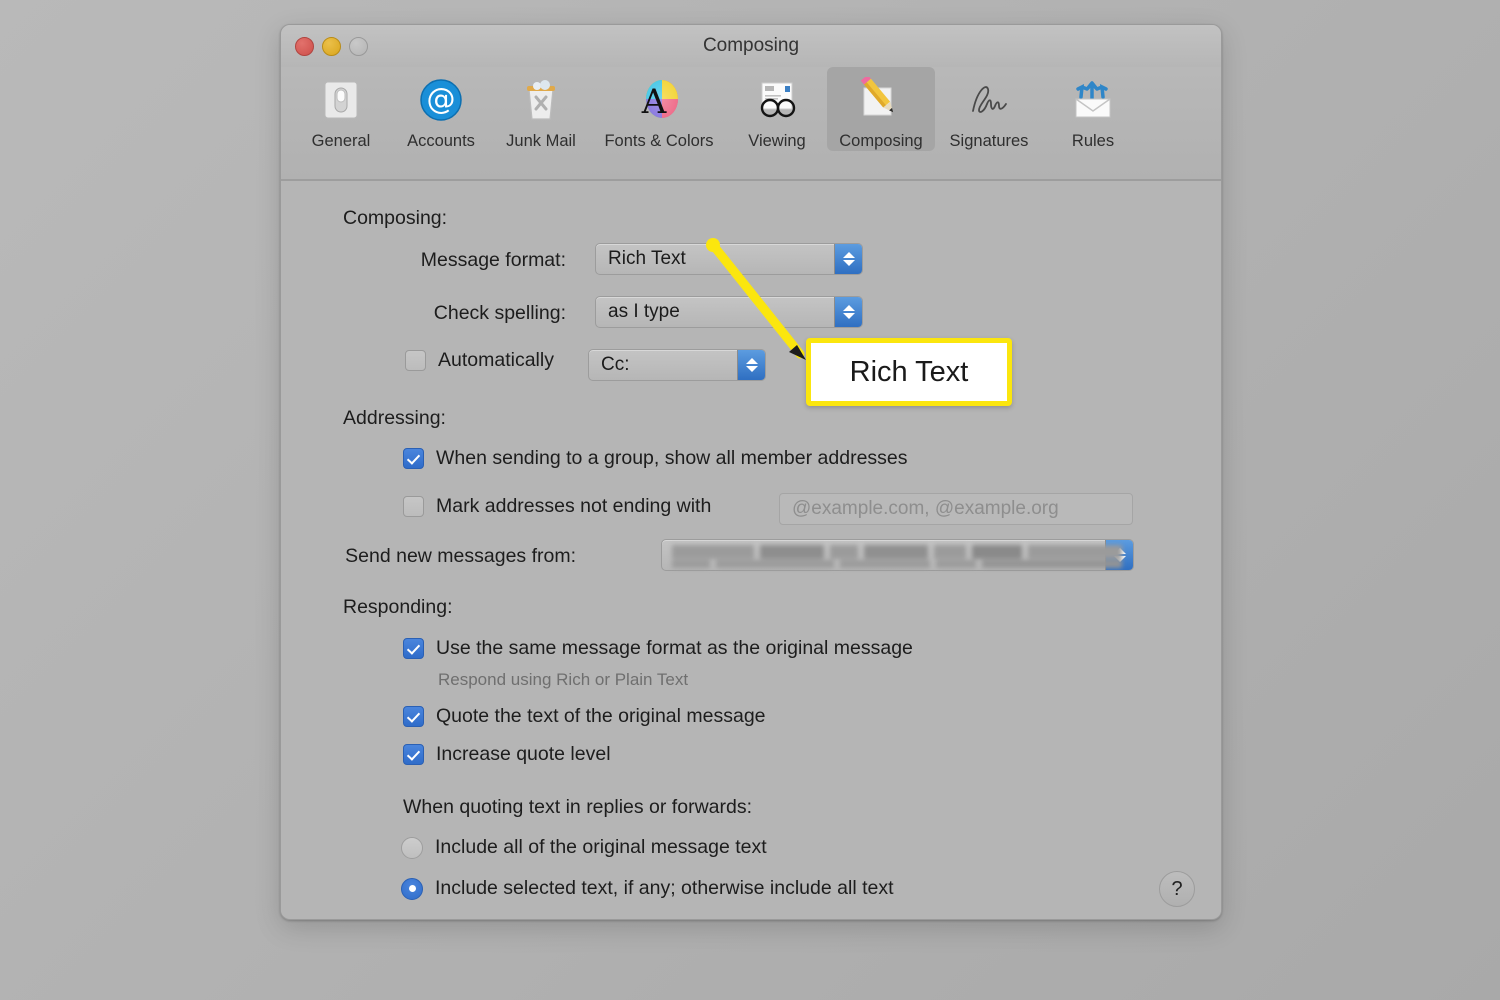 This screenshot has height=1000, width=1500. What do you see at coordinates (659, 141) in the screenshot?
I see `toolbar-item-label: Fonts & Colors` at bounding box center [659, 141].